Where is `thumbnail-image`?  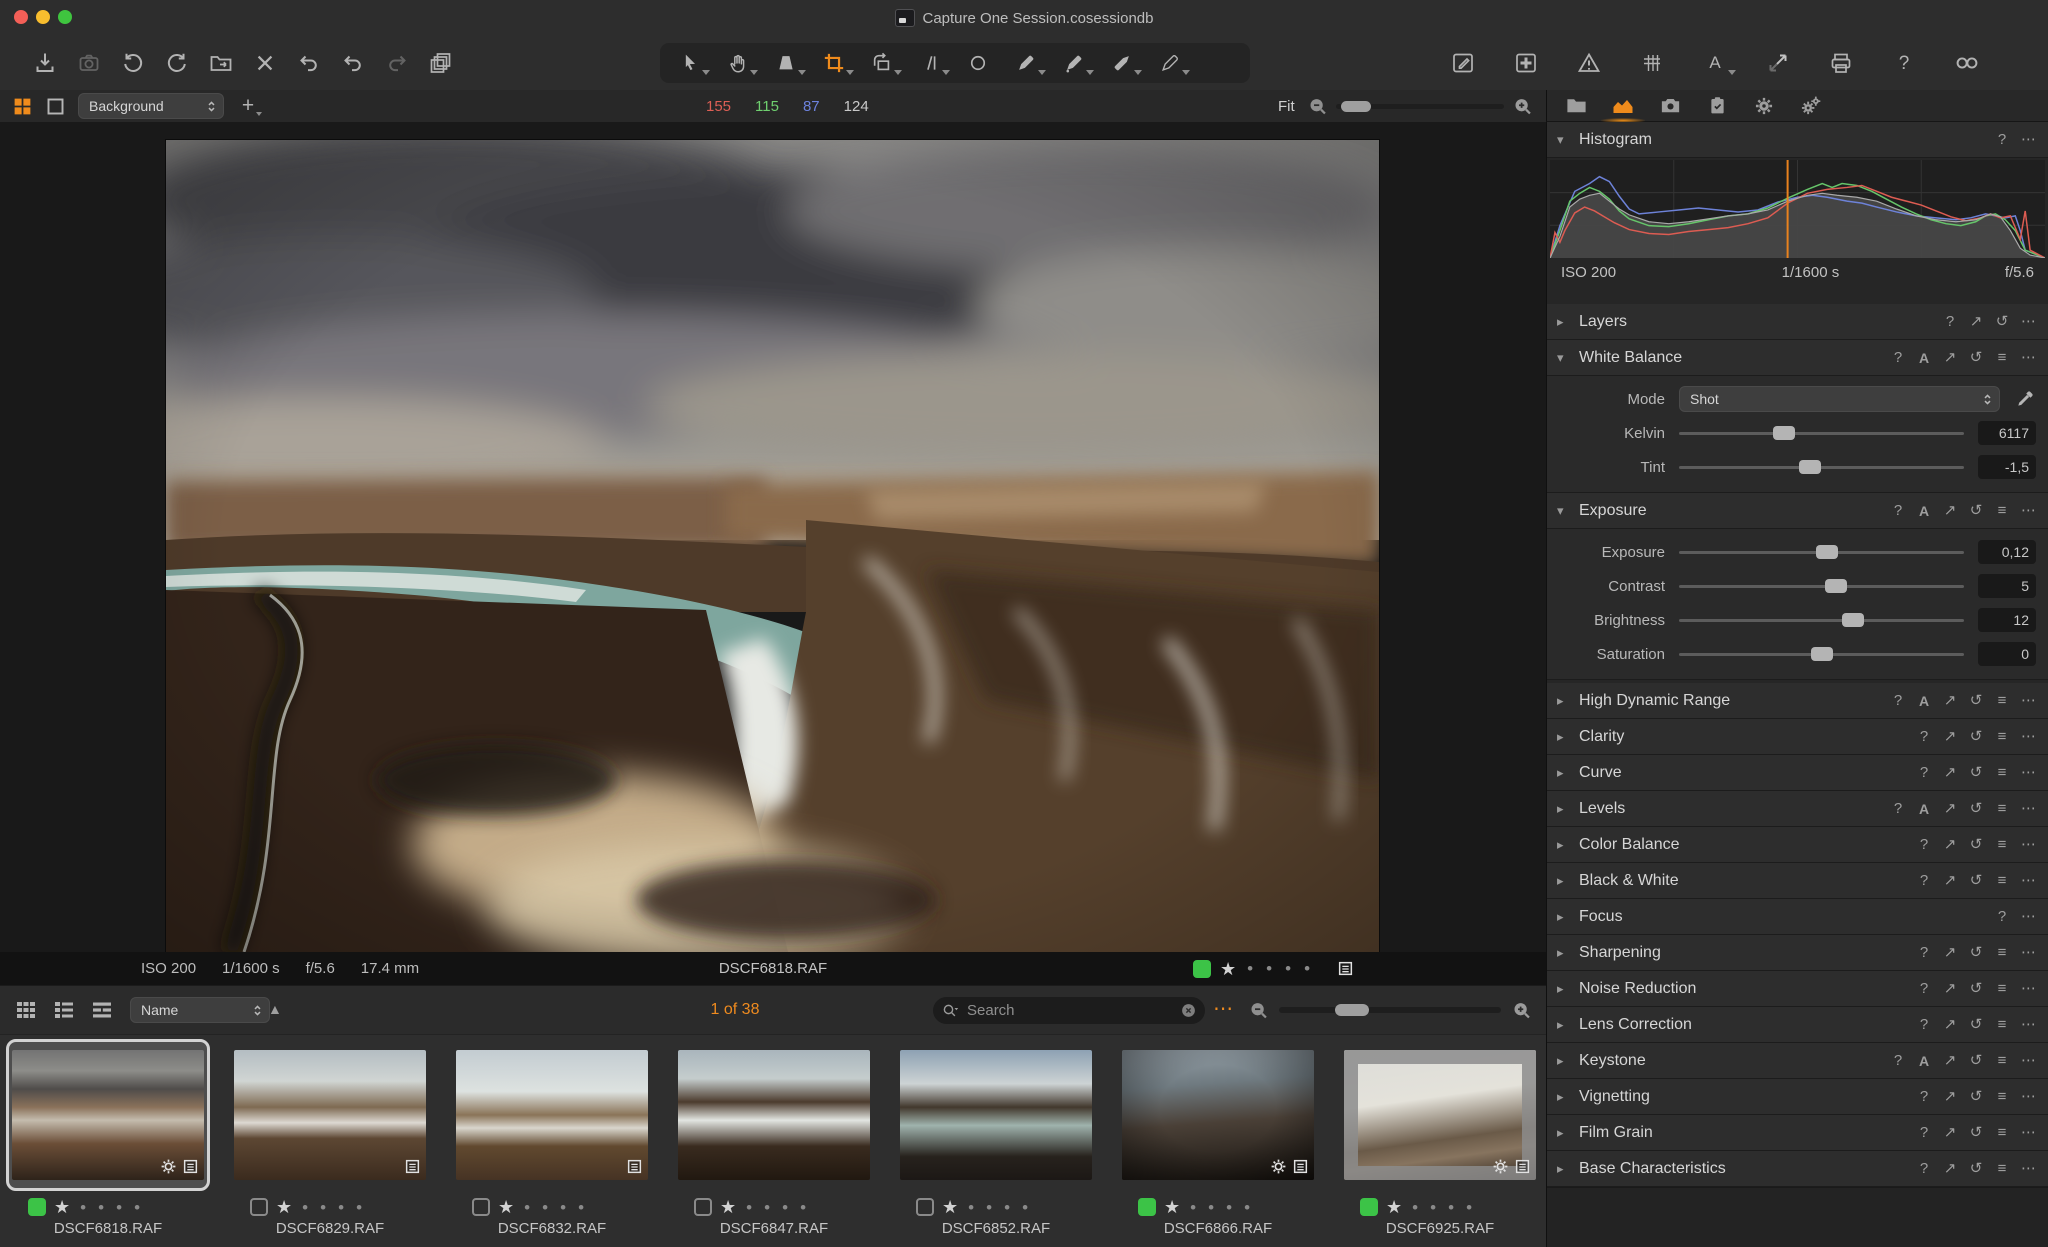
thumbnail-image is located at coordinates (330, 1115).